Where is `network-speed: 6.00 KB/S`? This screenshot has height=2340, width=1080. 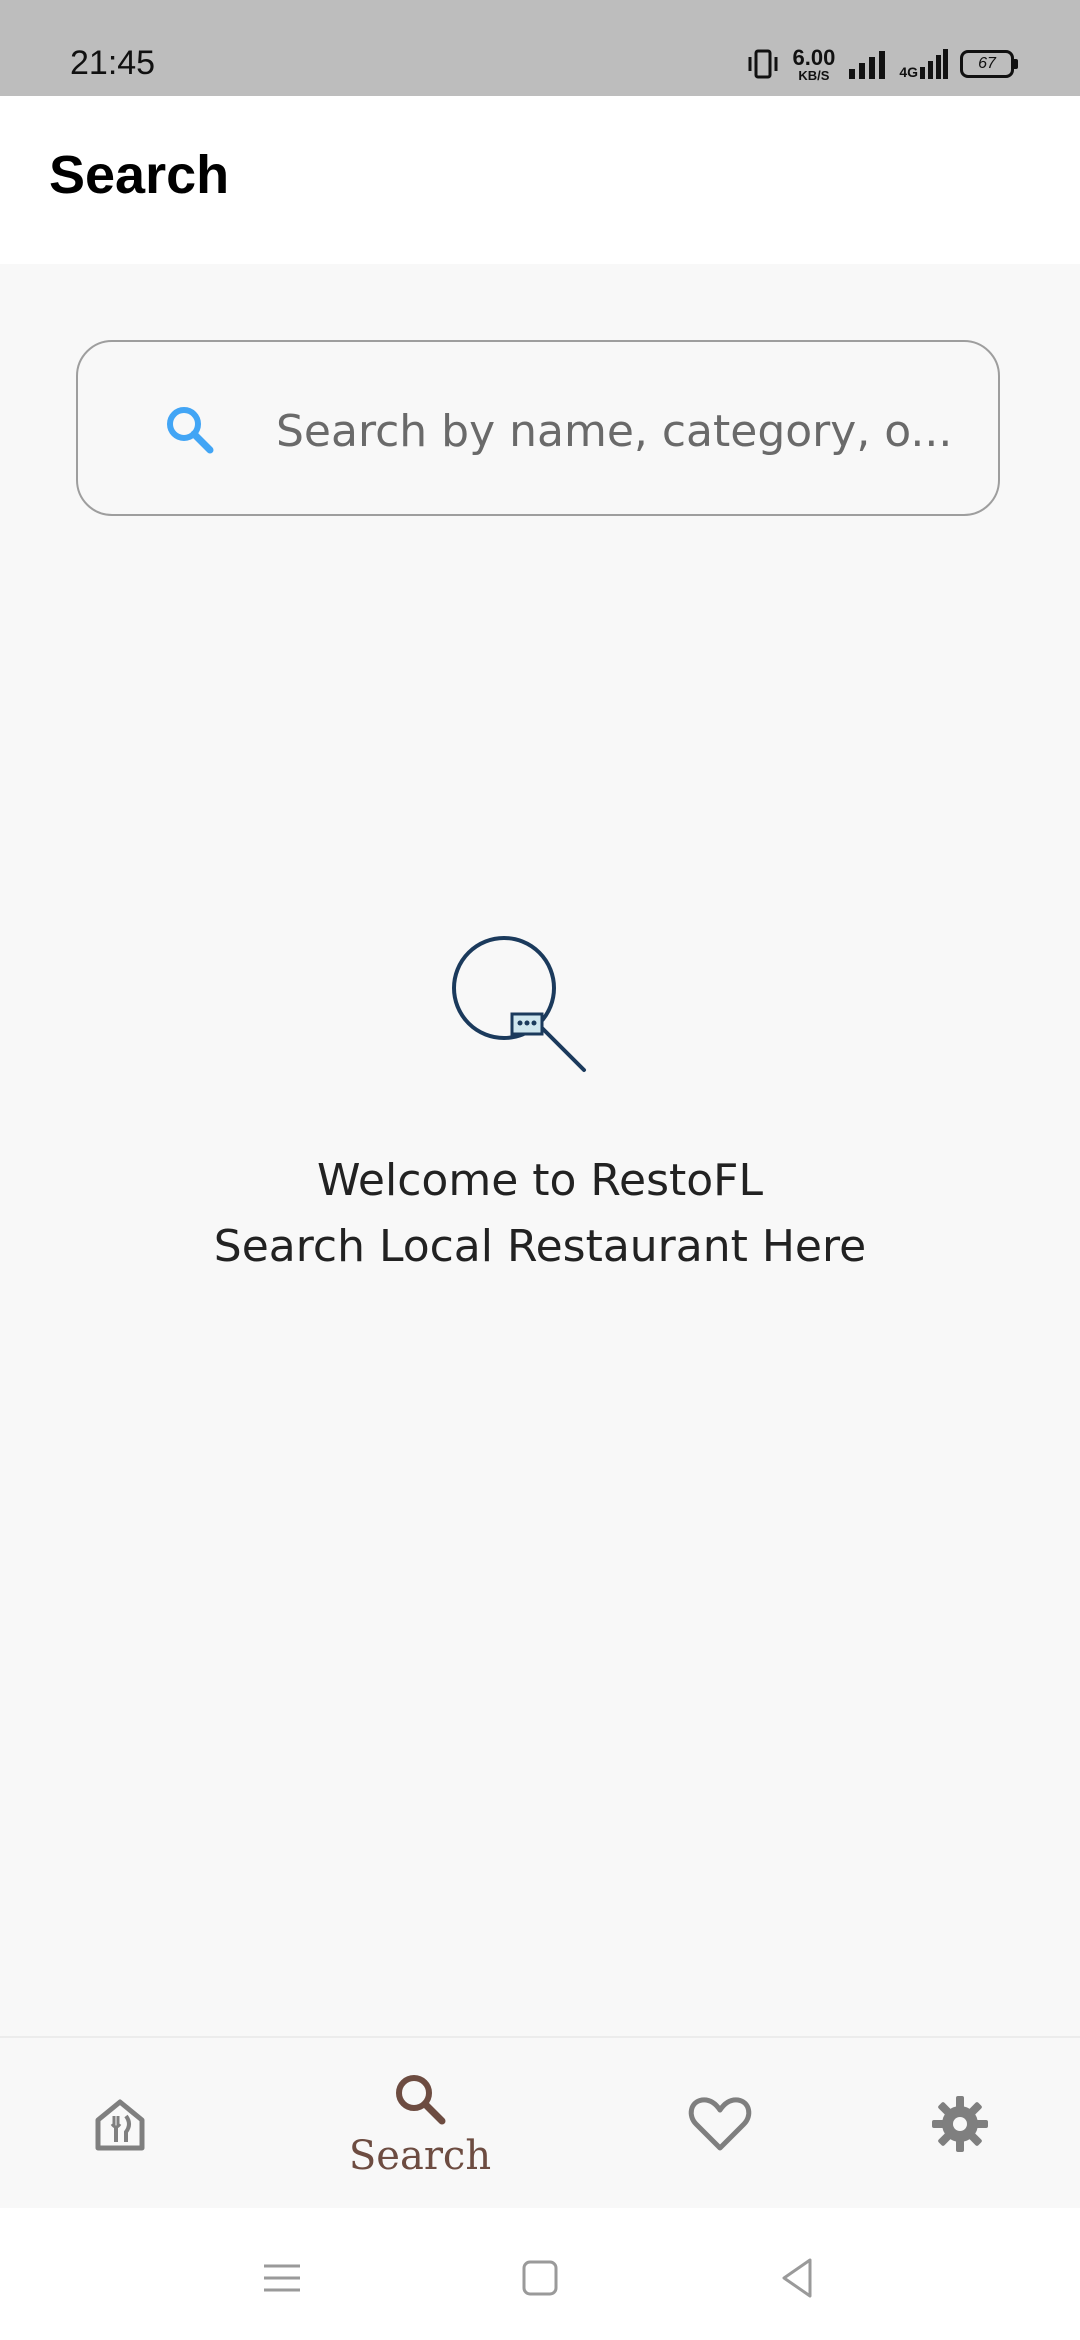
network-speed: 6.00 KB/S is located at coordinates (814, 63).